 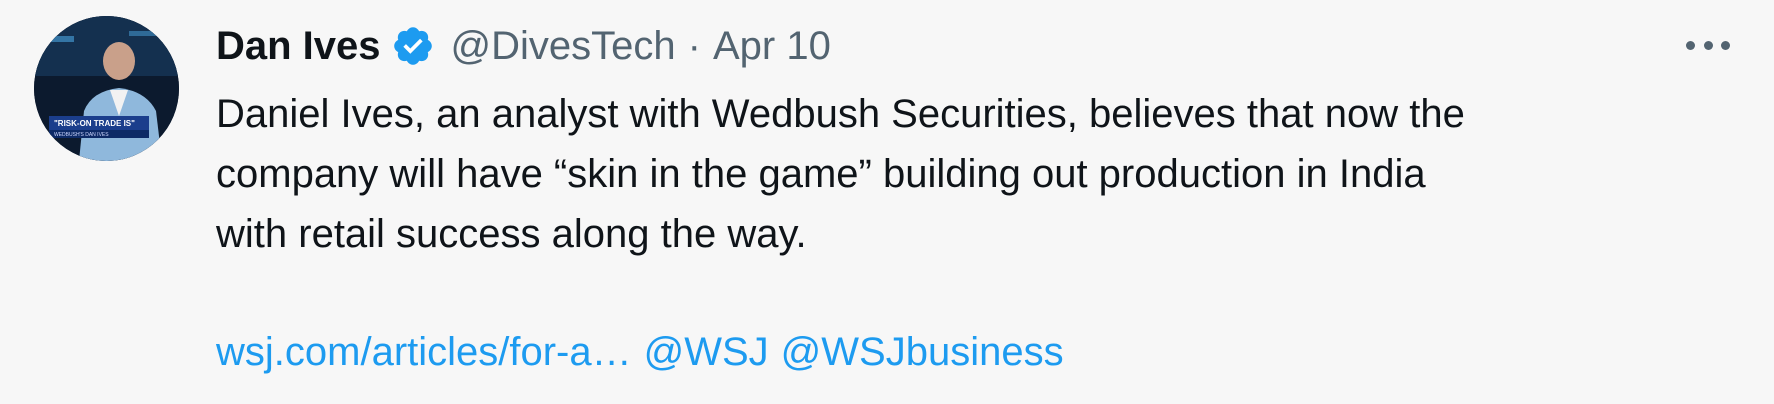 What do you see at coordinates (94, 123) in the screenshot?
I see `avatar-caption: "RISK-ON TRADE IS"` at bounding box center [94, 123].